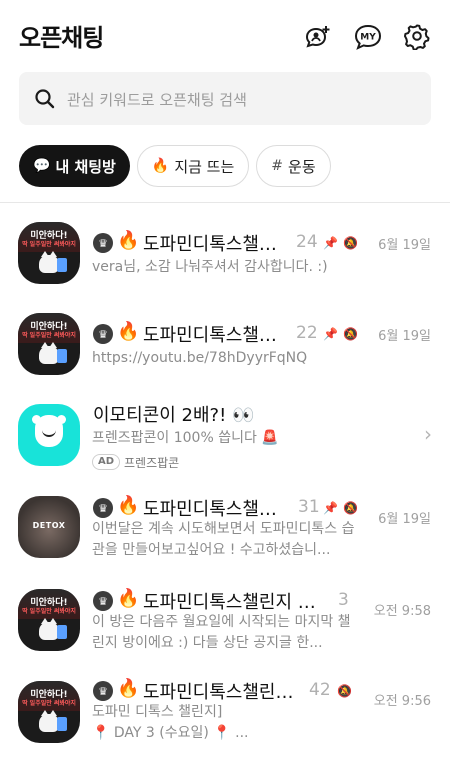 This screenshot has height=761, width=450. I want to click on tab-label: 운동, so click(302, 166).